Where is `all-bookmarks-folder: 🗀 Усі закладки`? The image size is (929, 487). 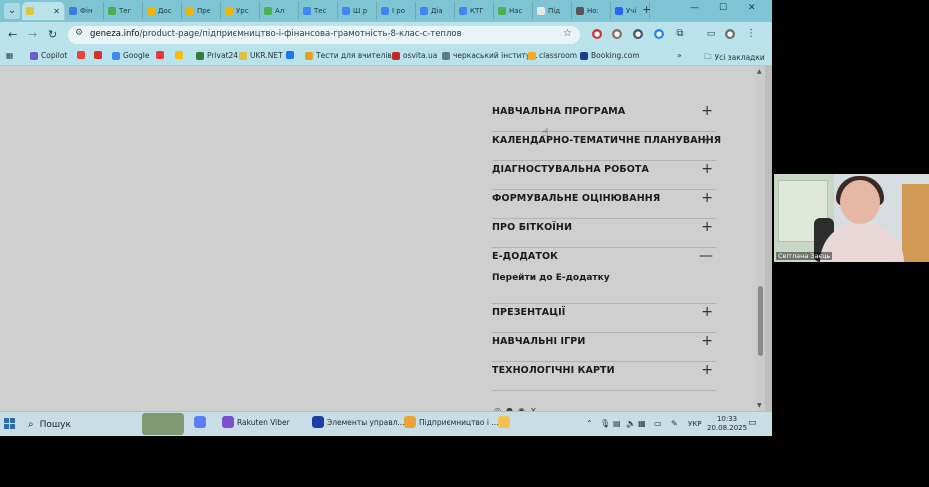
all-bookmarks-folder: 🗀 Усі закладки is located at coordinates (734, 57).